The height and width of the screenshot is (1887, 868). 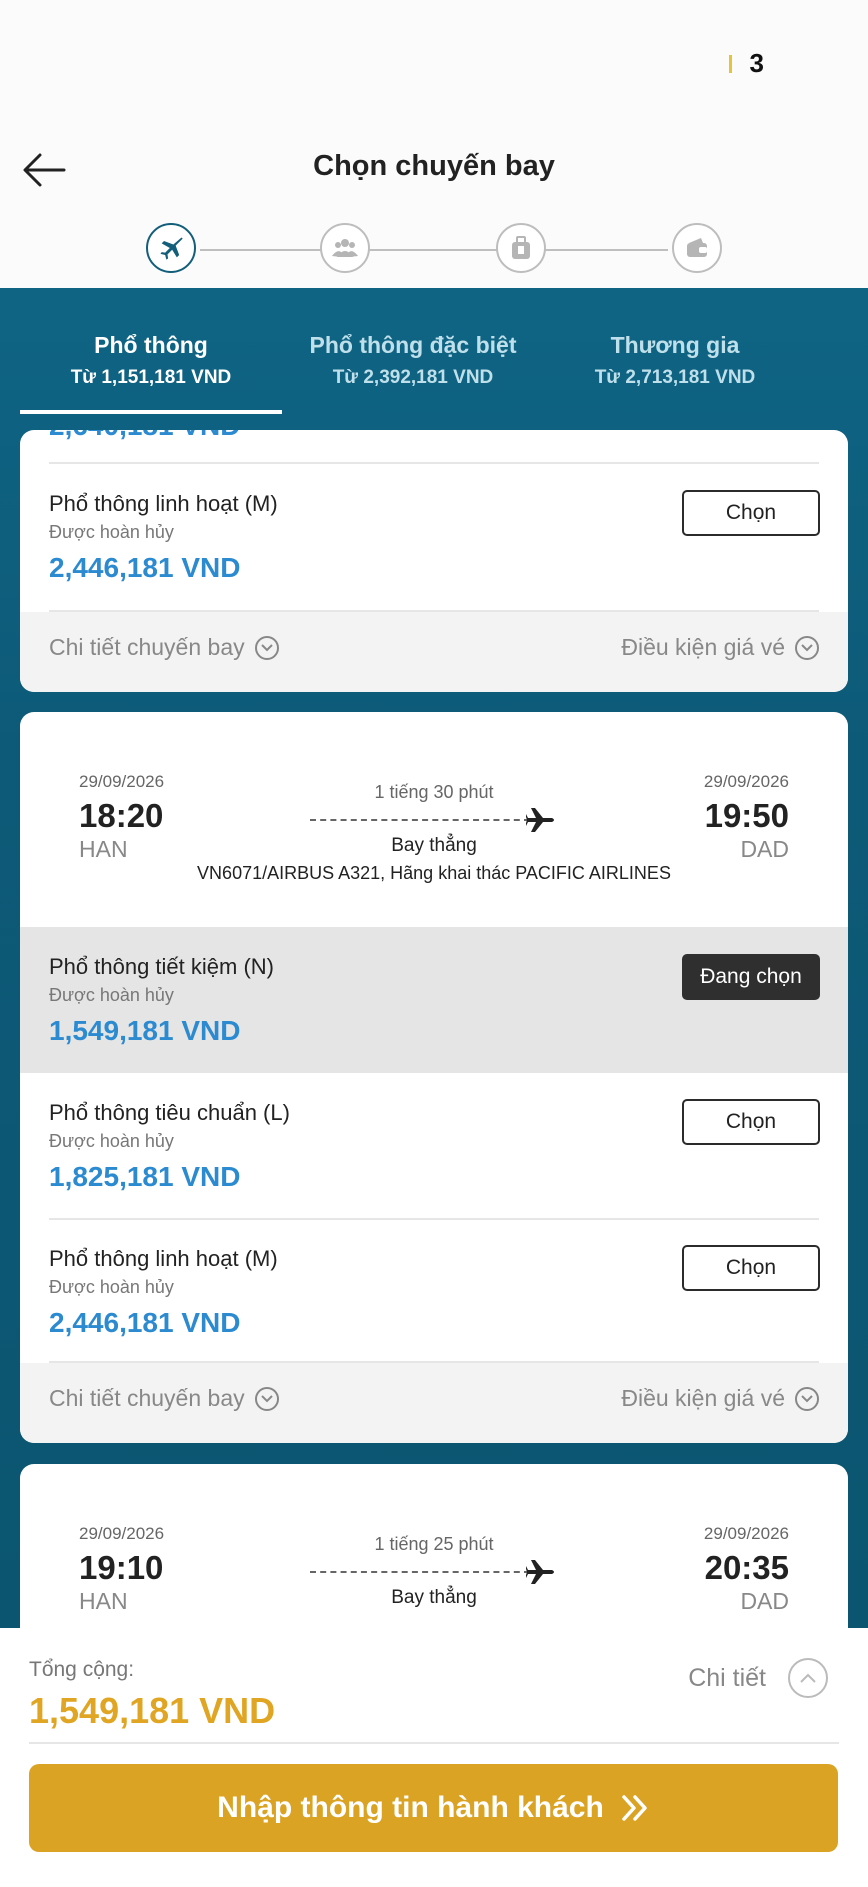 I want to click on selected-fare-button: Đang chọn, so click(x=751, y=977).